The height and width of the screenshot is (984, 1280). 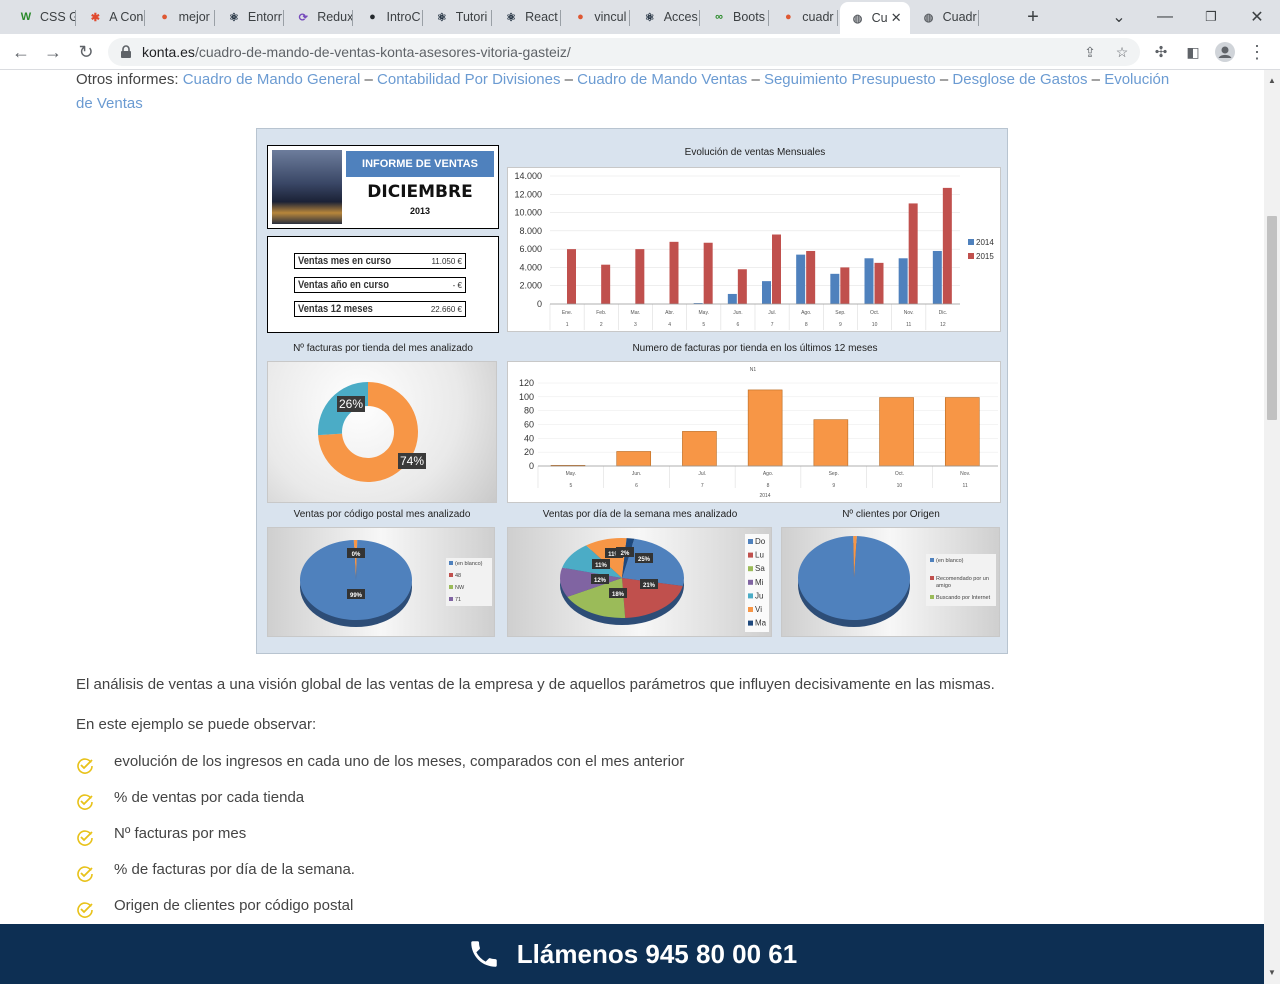 I want to click on legend-label: 2015, so click(x=985, y=256).